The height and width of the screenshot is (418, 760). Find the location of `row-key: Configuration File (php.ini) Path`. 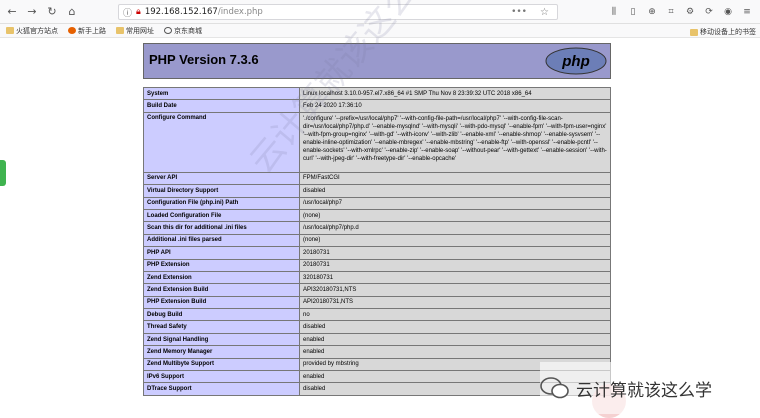

row-key: Configuration File (php.ini) Path is located at coordinates (221, 203).